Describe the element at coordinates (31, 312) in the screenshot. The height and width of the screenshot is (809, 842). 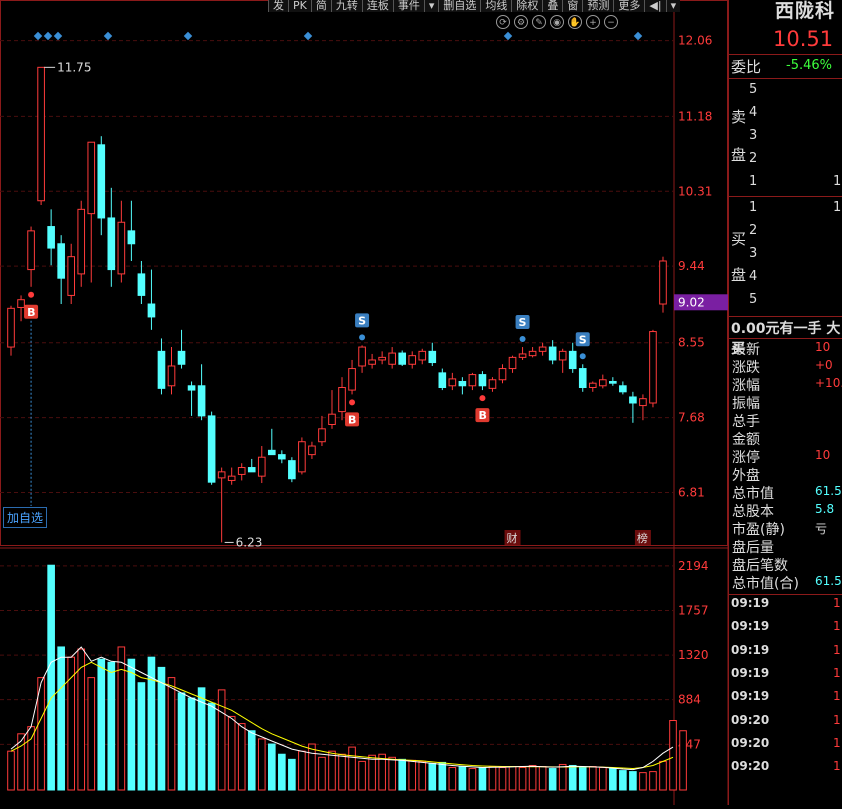
I see `buy-badge-label: B` at that location.